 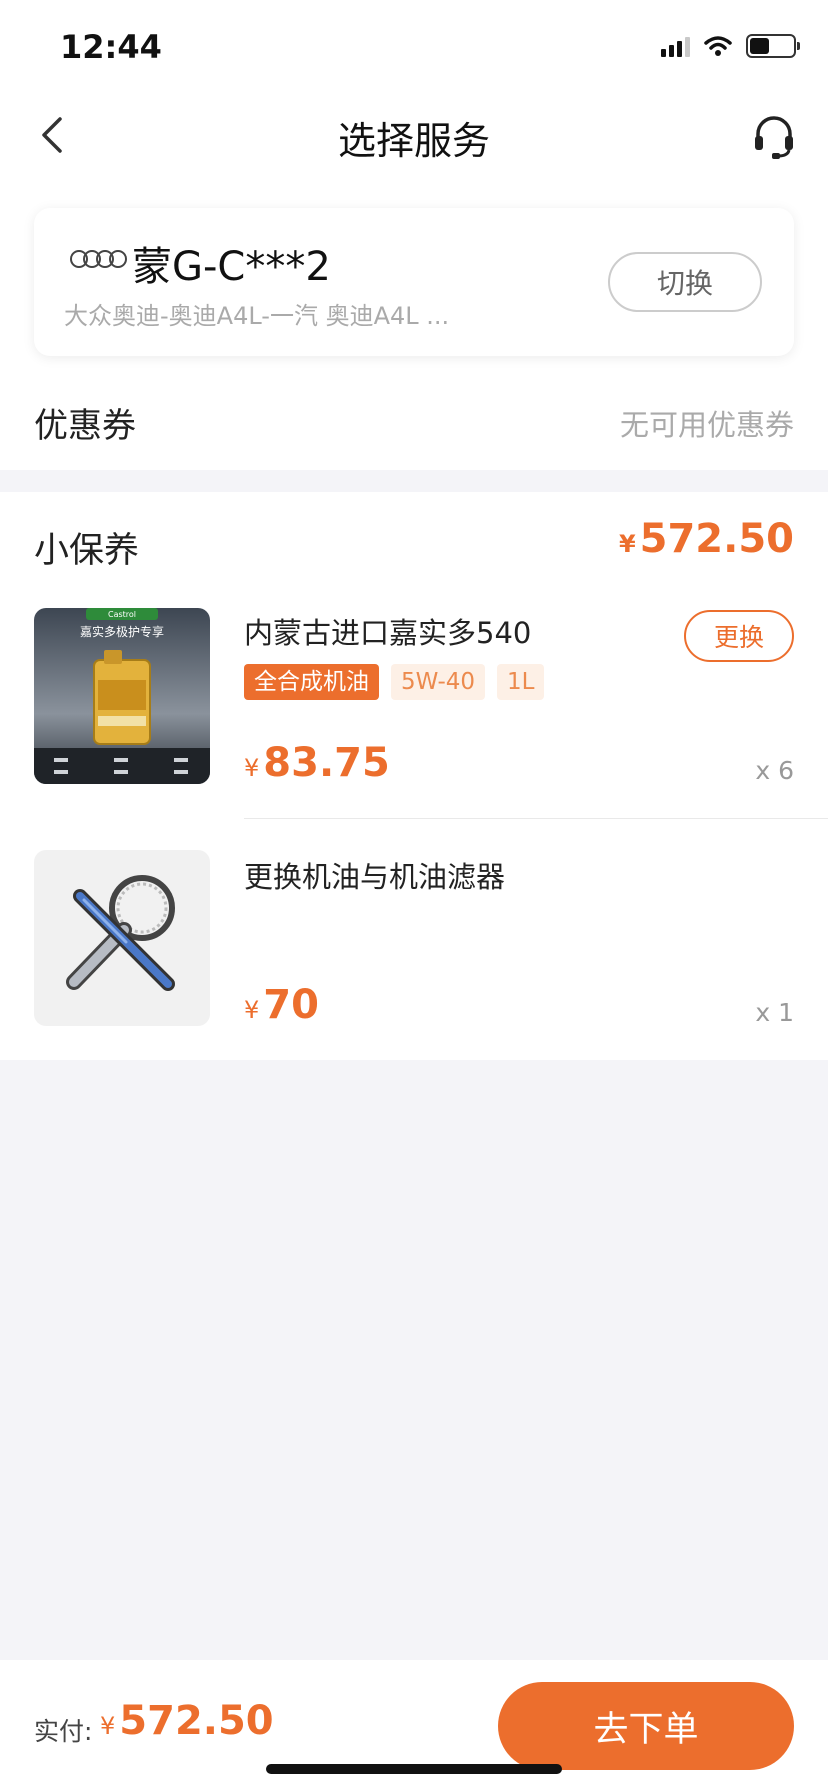 I want to click on item-name: 更换机油与机油滤器, so click(x=375, y=877).